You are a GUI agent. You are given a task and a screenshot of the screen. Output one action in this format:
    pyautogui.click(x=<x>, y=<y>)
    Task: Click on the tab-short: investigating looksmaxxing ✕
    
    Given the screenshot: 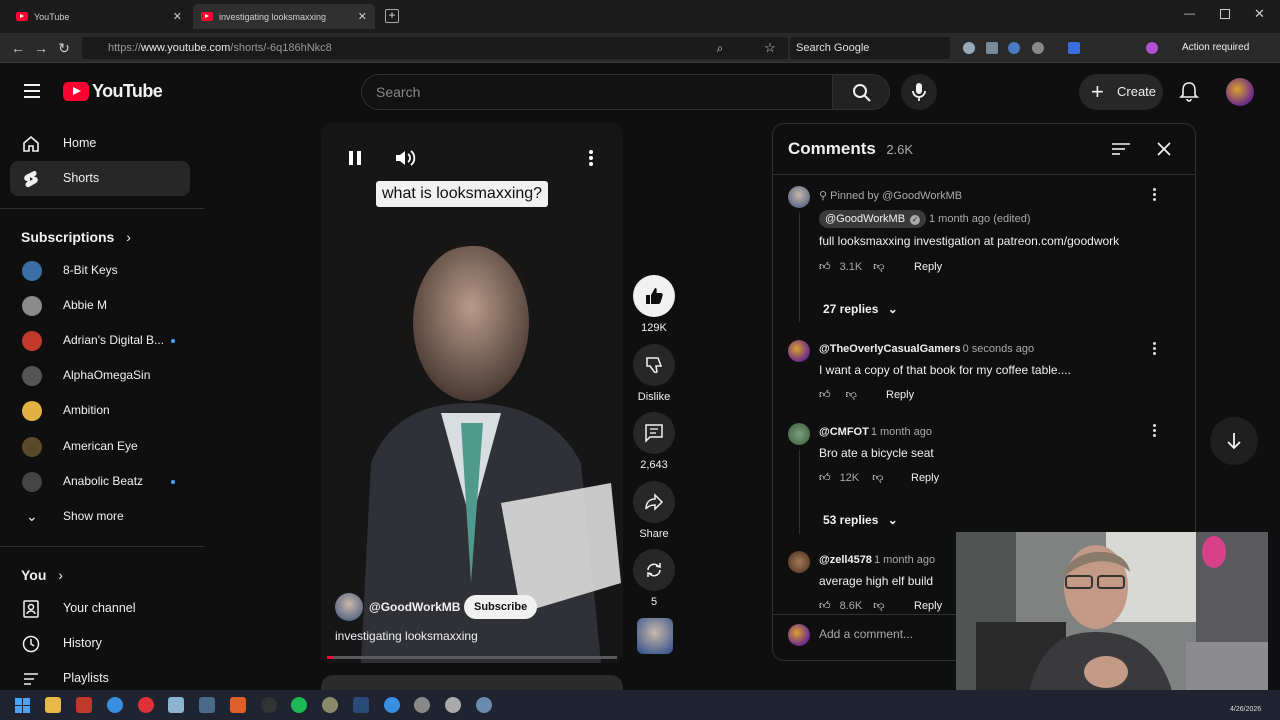 What is the action you would take?
    pyautogui.click(x=284, y=16)
    